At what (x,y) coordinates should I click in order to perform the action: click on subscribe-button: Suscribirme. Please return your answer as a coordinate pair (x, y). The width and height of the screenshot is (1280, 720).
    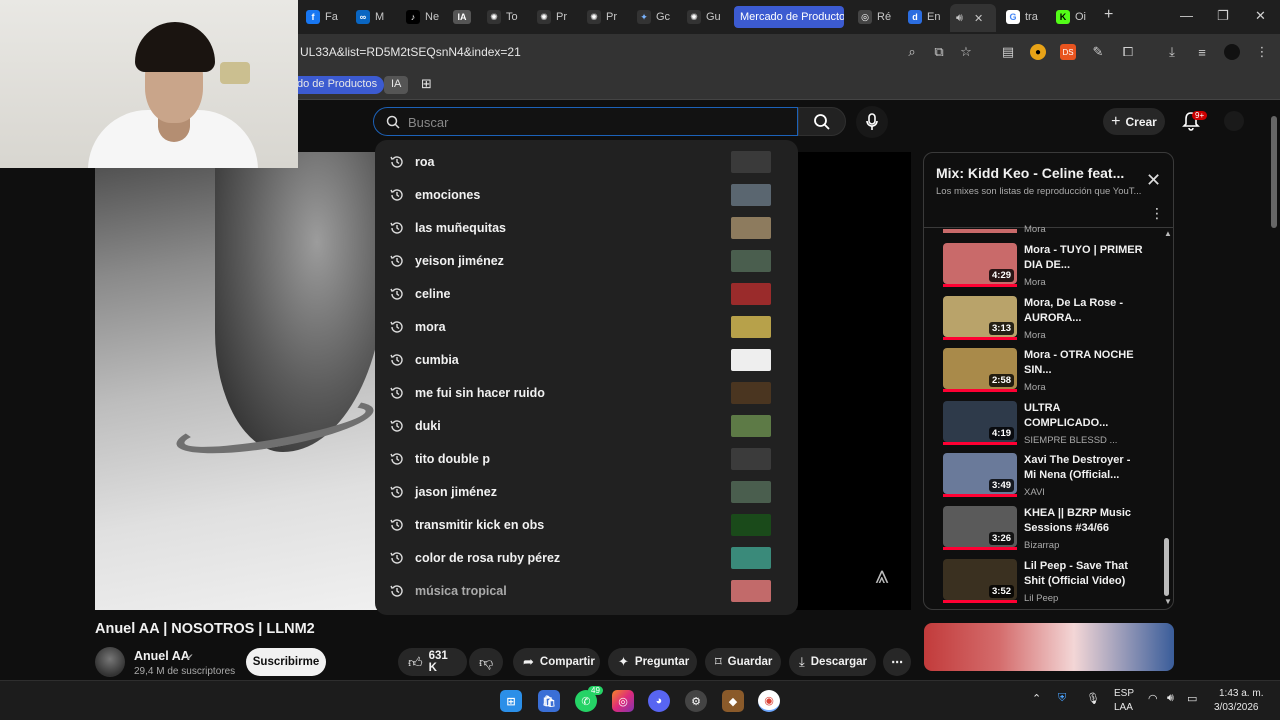
    Looking at the image, I should click on (286, 662).